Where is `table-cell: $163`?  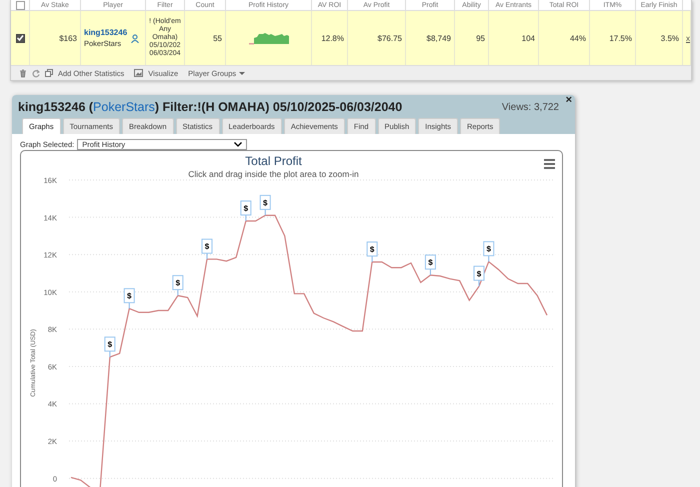
table-cell: $163 is located at coordinates (68, 38).